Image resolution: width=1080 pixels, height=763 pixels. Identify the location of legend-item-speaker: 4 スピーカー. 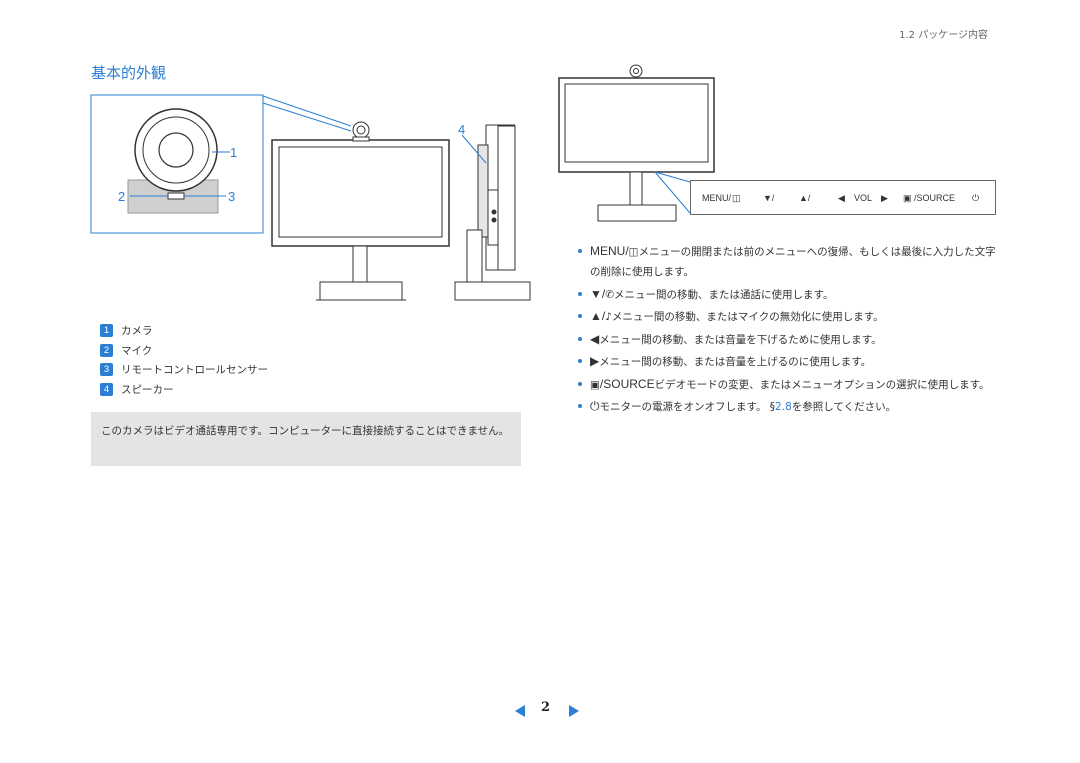
(184, 390).